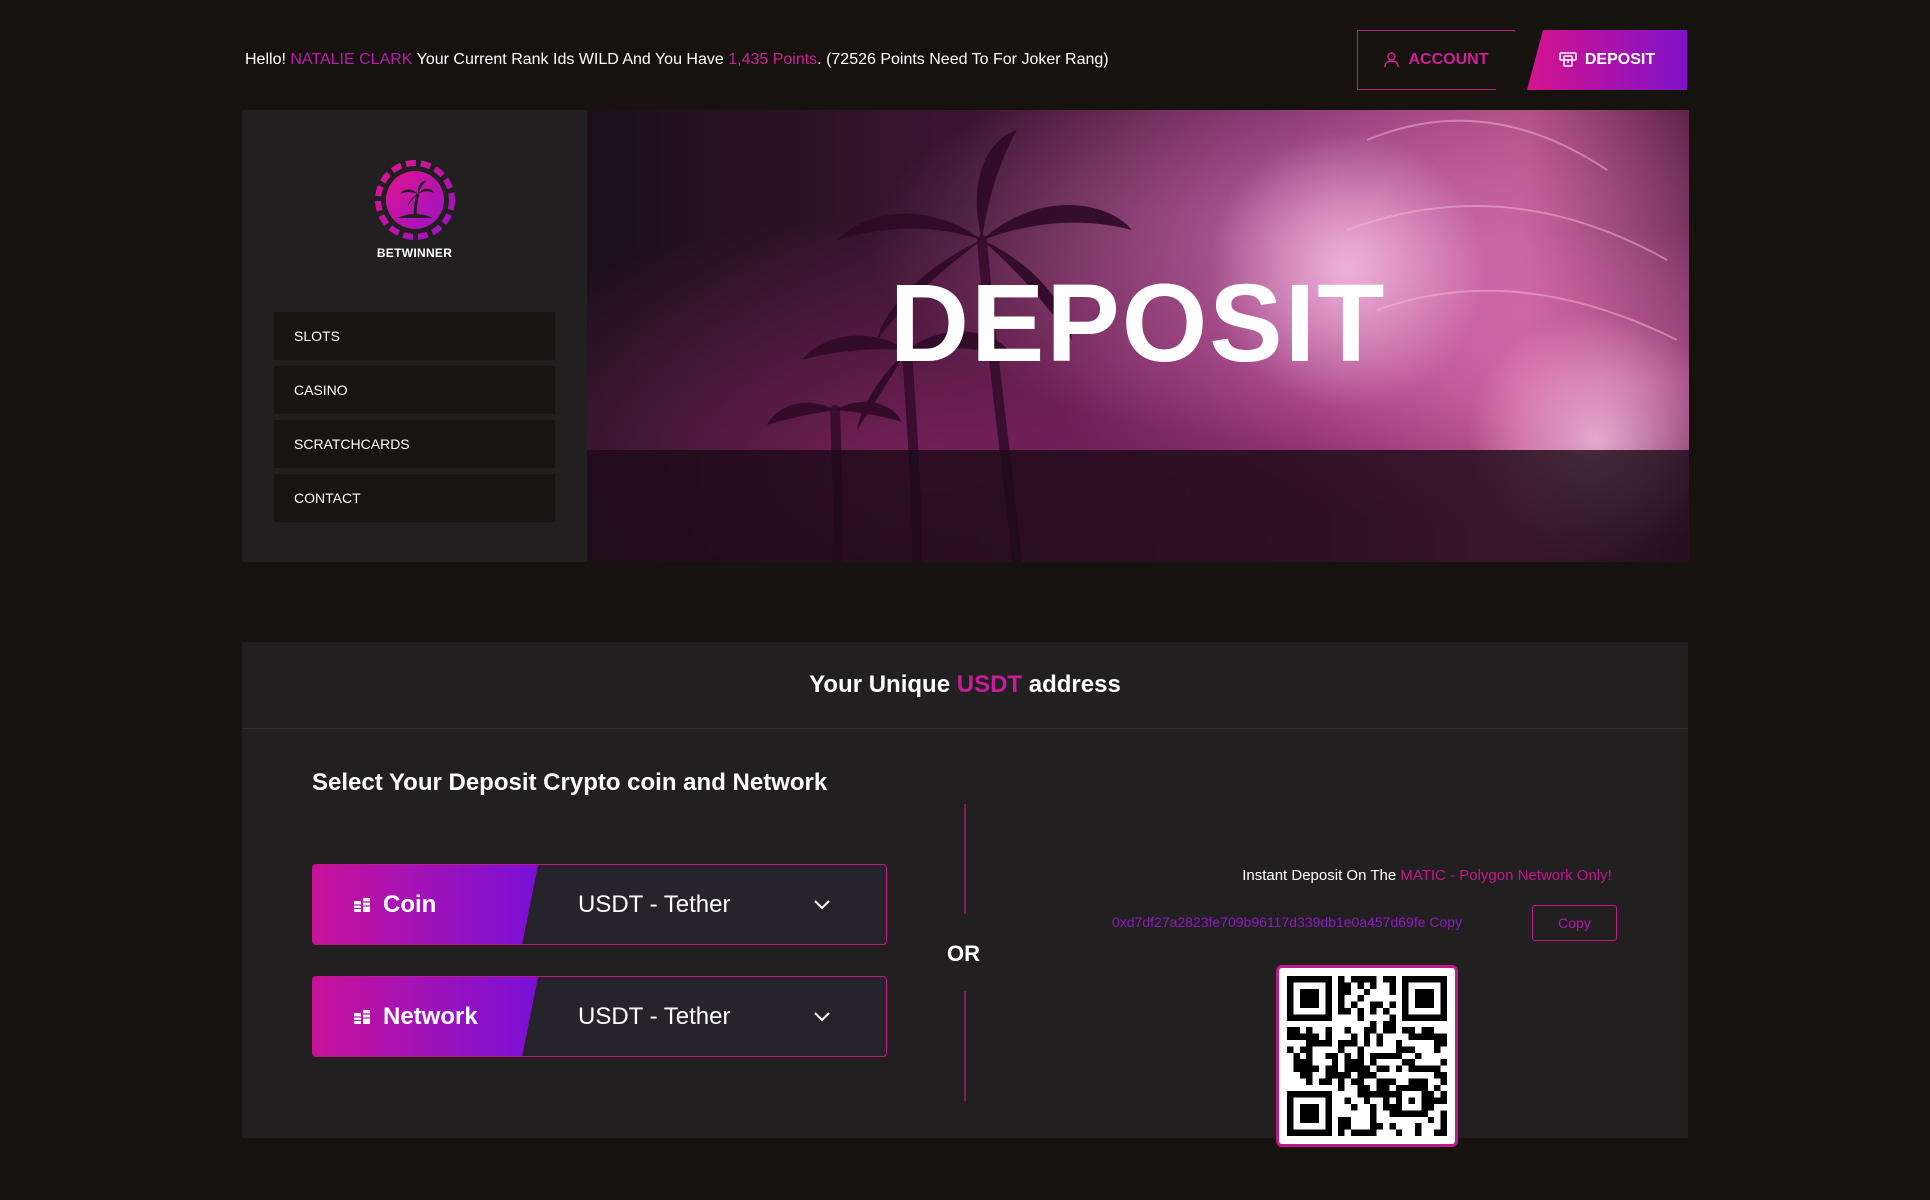 This screenshot has width=1930, height=1200. What do you see at coordinates (1448, 59) in the screenshot?
I see `account-button-label: ACCOUNT` at bounding box center [1448, 59].